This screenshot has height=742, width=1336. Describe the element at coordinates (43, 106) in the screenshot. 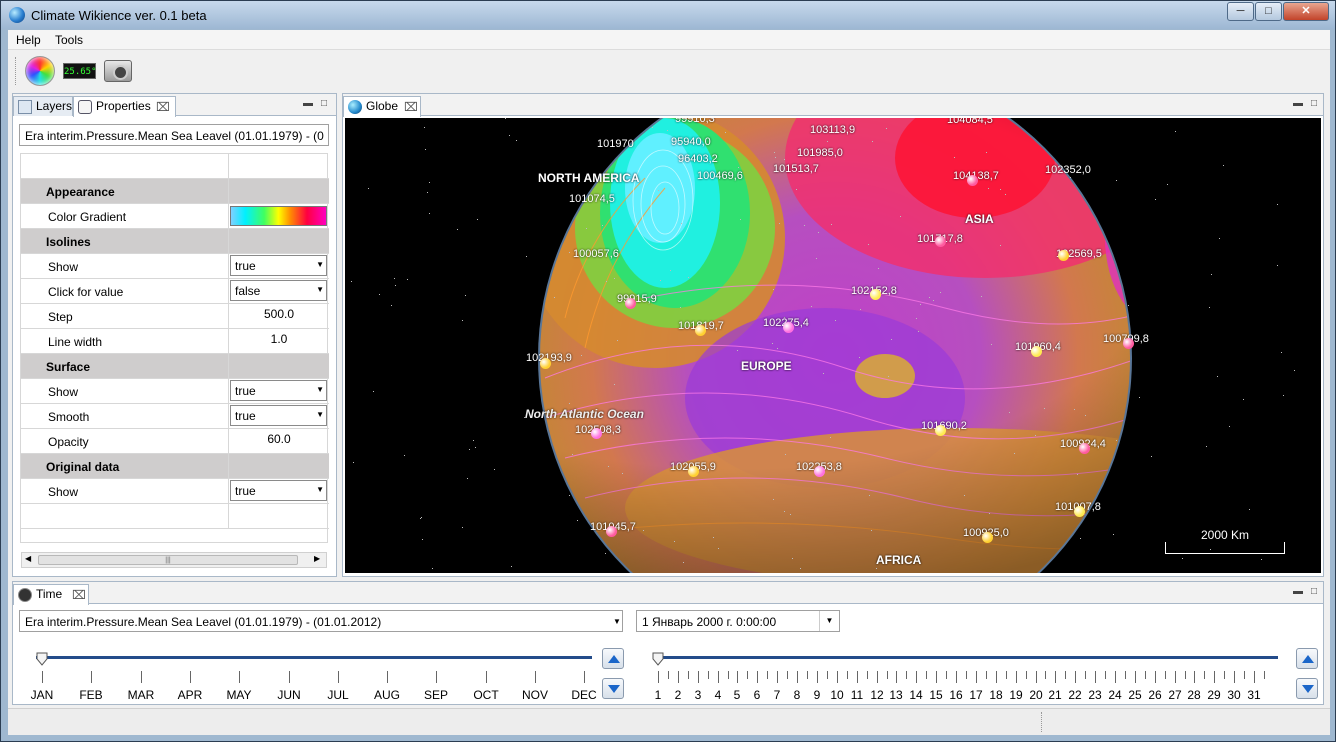

I see `tab-layers: Layers` at that location.